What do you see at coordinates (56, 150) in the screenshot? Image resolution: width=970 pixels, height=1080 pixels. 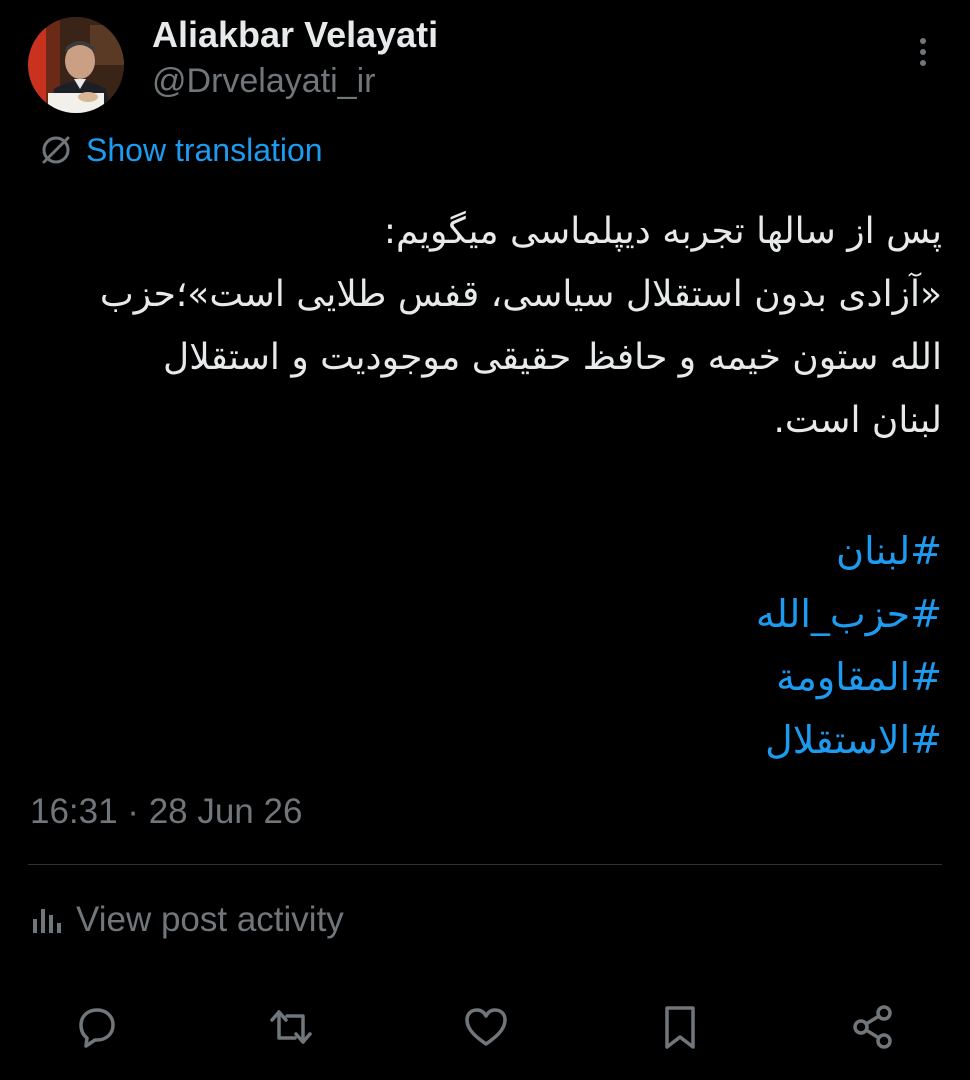 I see `globe-icon` at bounding box center [56, 150].